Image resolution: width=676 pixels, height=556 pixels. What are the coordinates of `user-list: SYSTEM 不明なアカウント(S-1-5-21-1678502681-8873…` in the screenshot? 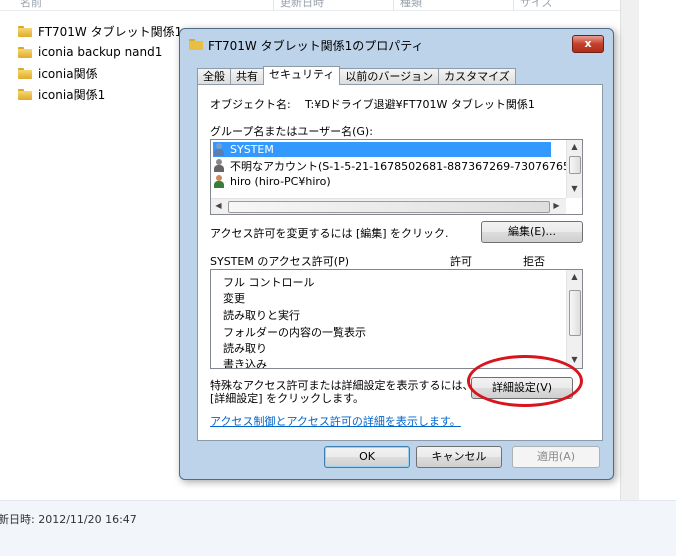 It's located at (396, 177).